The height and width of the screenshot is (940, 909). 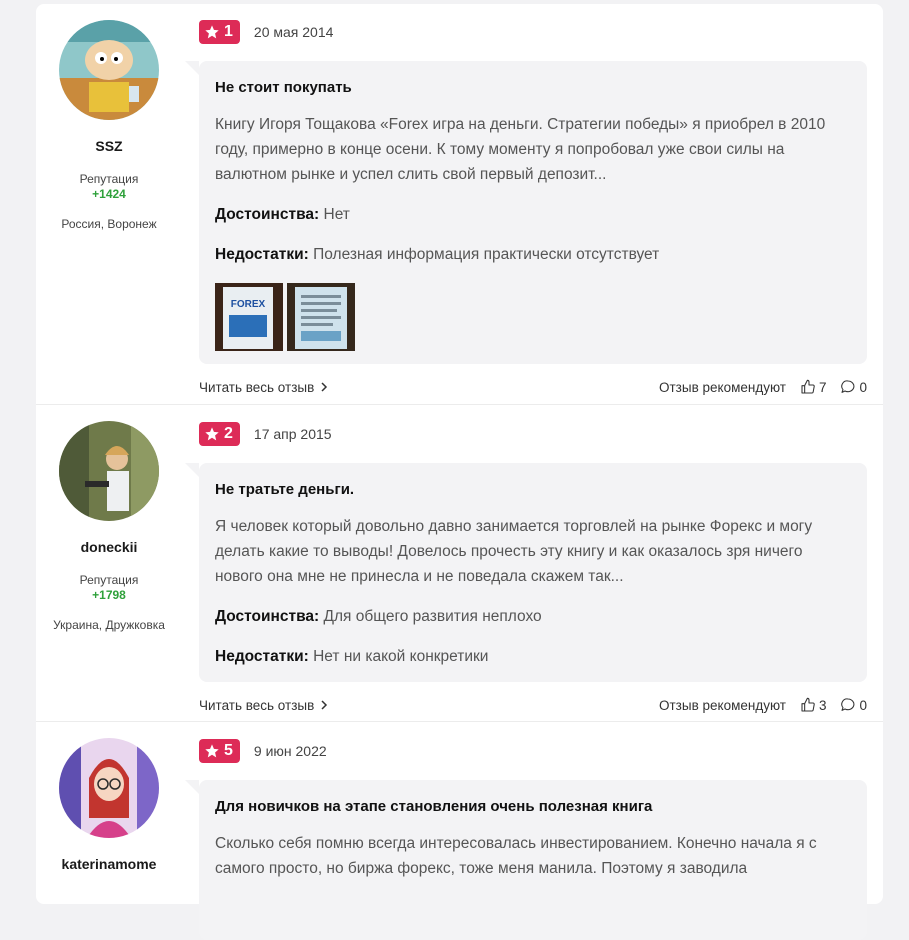 What do you see at coordinates (228, 31) in the screenshot?
I see `rating-value: 1` at bounding box center [228, 31].